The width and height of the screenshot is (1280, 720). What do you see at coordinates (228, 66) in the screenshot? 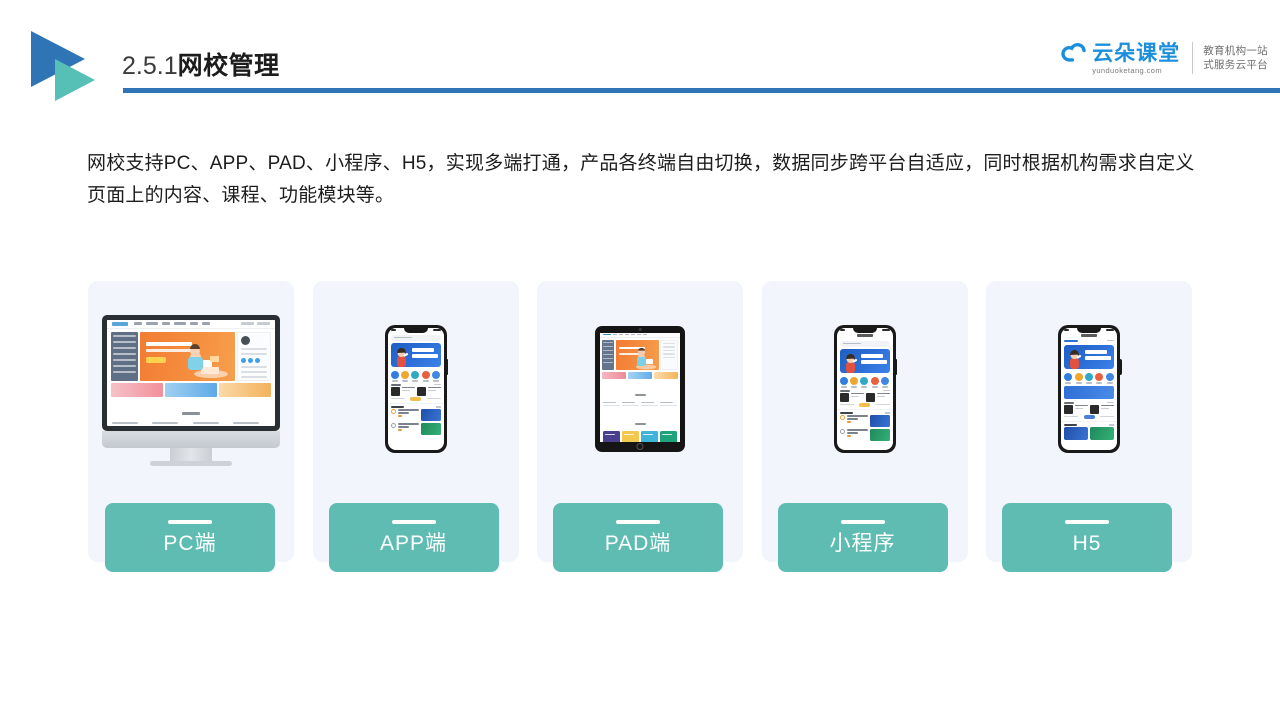
I see `page-title-text: 网校管理` at bounding box center [228, 66].